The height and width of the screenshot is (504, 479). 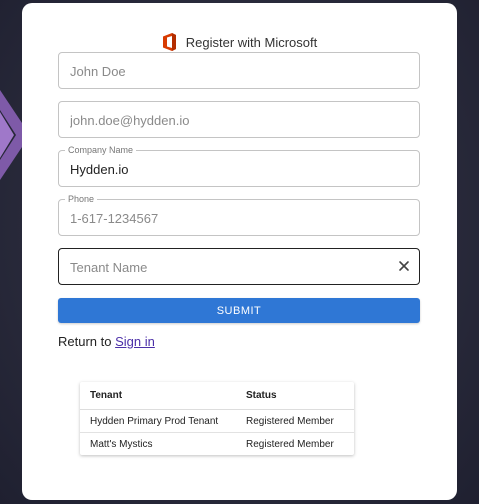 I want to click on name-field, so click(x=239, y=71).